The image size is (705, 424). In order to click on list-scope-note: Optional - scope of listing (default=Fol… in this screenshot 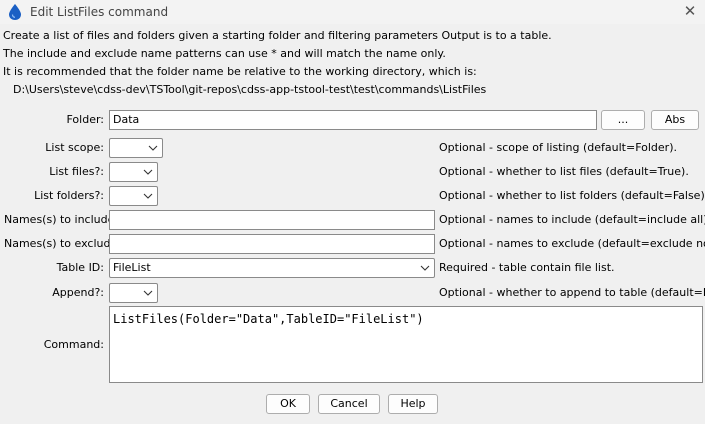, I will do `click(558, 147)`.